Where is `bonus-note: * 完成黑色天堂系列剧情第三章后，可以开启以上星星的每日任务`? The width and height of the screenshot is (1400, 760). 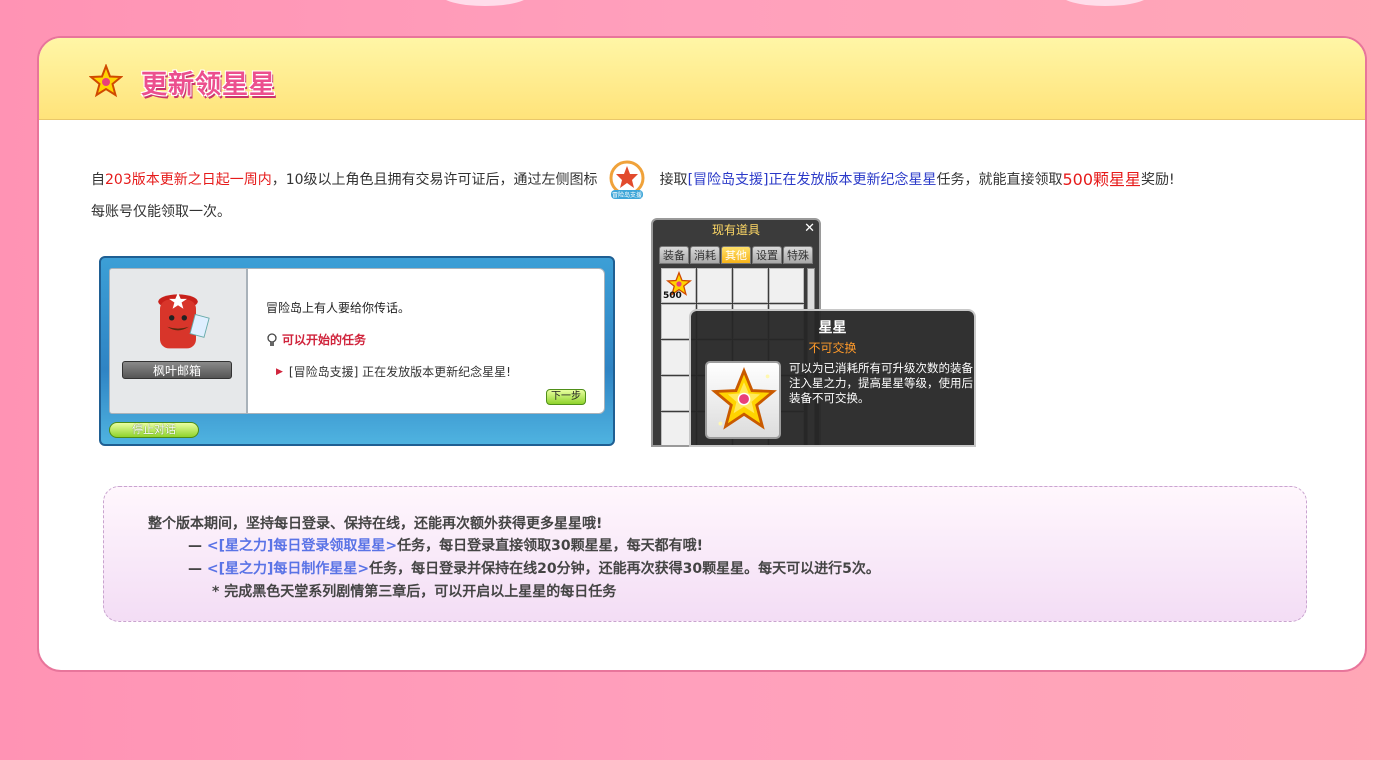 bonus-note: * 完成黑色天堂系列剧情第三章后，可以开启以上星星的每日任务 is located at coordinates (414, 592).